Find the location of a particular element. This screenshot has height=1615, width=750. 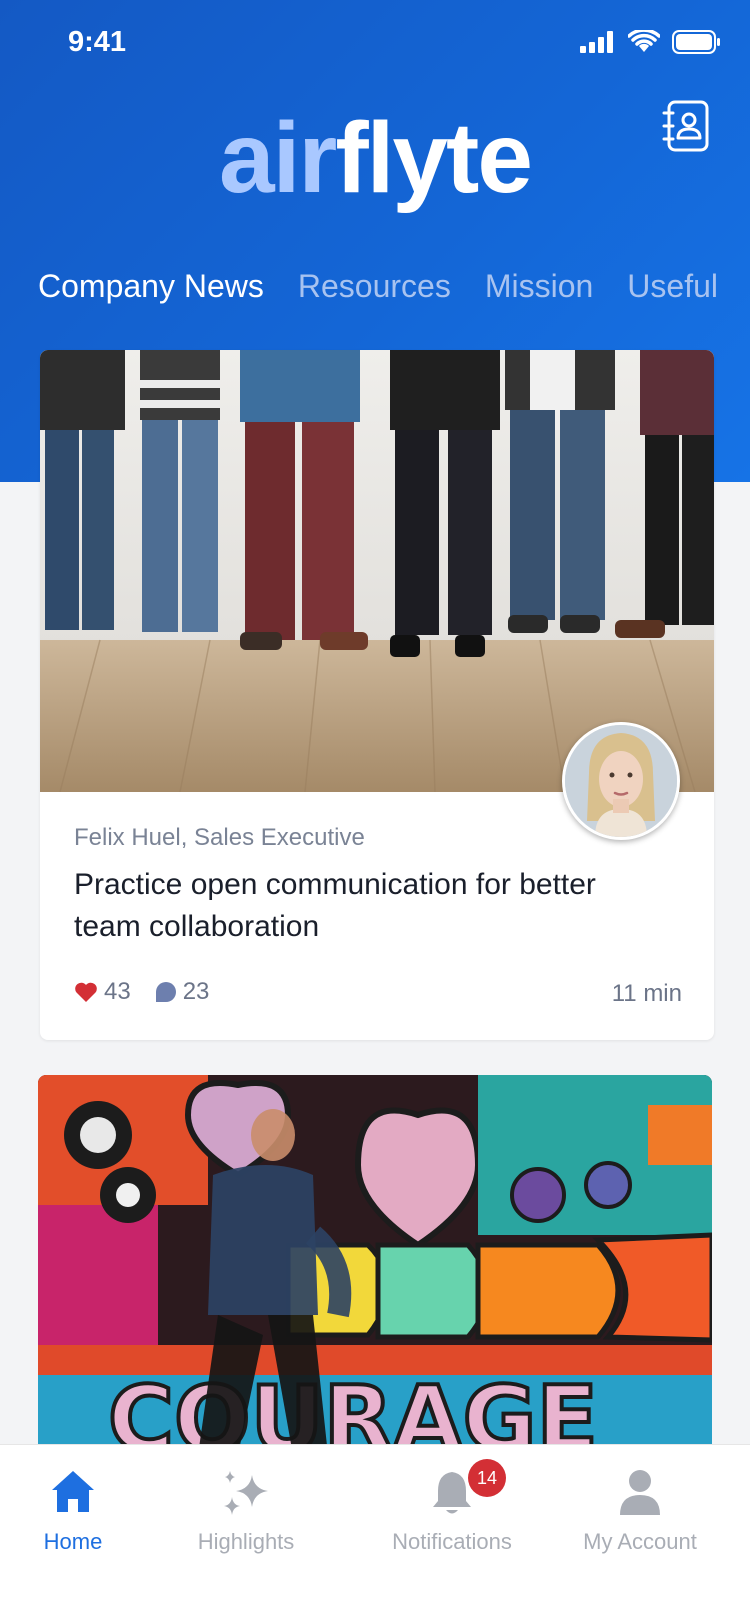

nav-highlights-label: Highlights is located at coordinates (246, 1541).